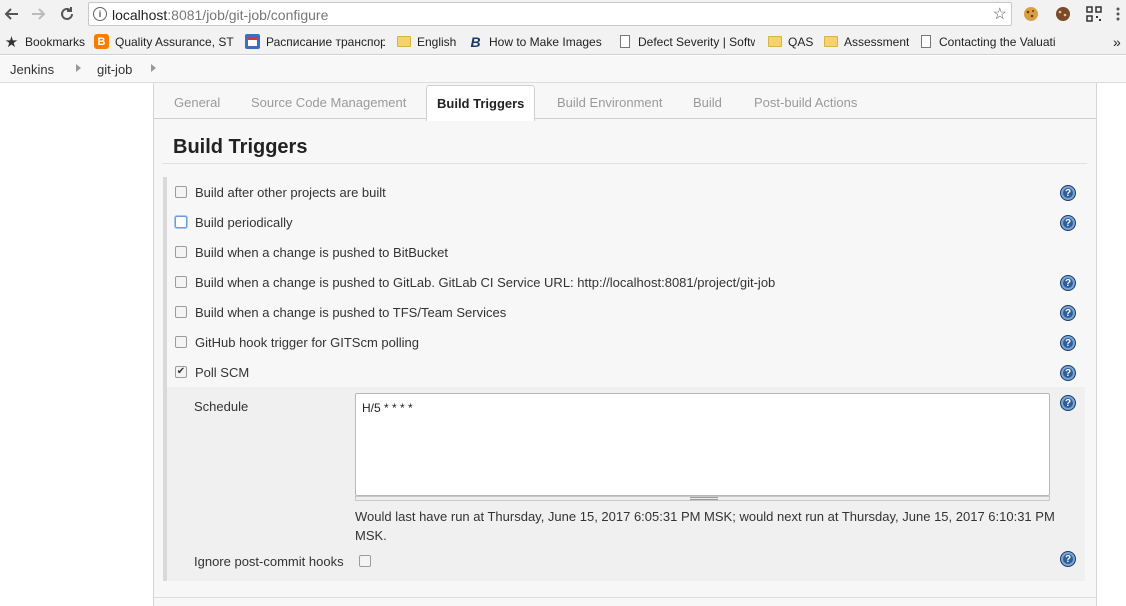  I want to click on bookmark-assessment: Assessment, so click(866, 41).